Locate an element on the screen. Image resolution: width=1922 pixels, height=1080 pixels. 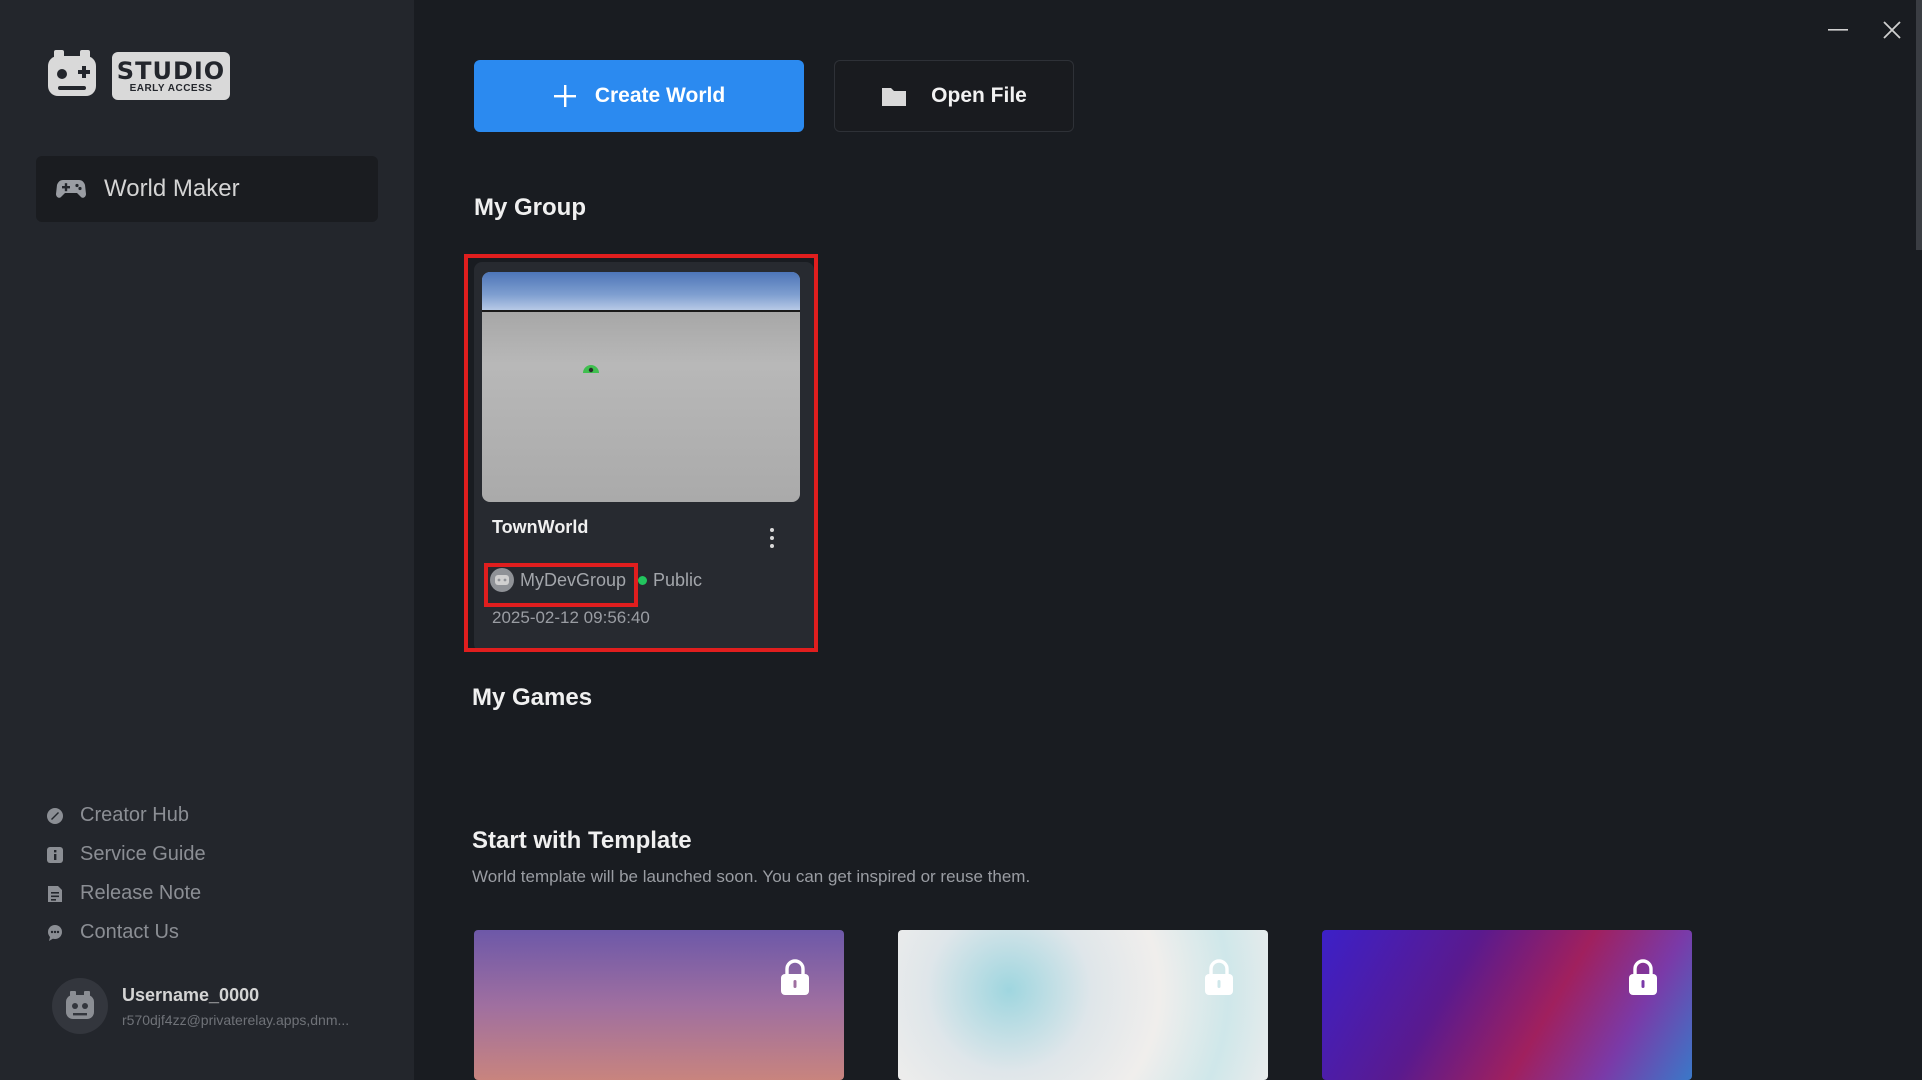
close-icon is located at coordinates (1892, 30).